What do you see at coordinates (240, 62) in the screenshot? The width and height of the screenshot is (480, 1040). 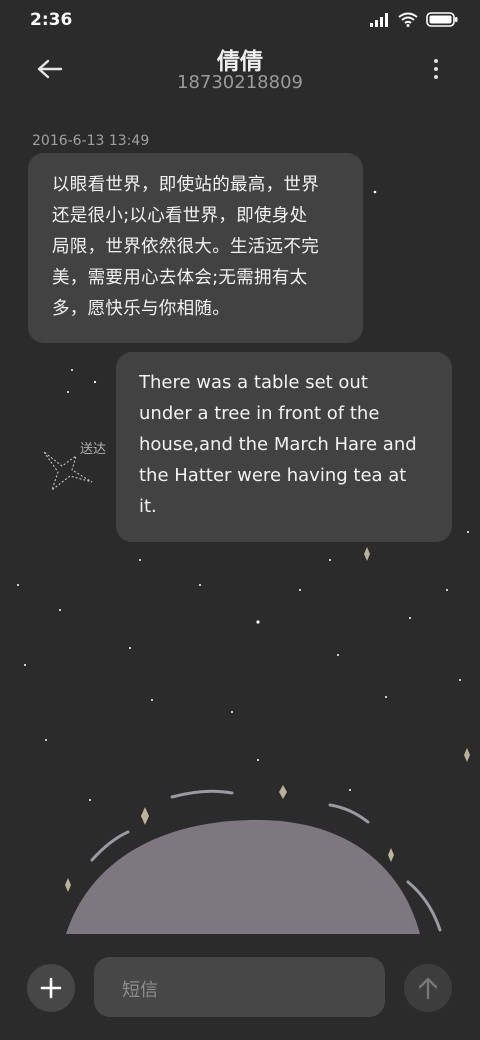 I see `contact-name: 倩倩` at bounding box center [240, 62].